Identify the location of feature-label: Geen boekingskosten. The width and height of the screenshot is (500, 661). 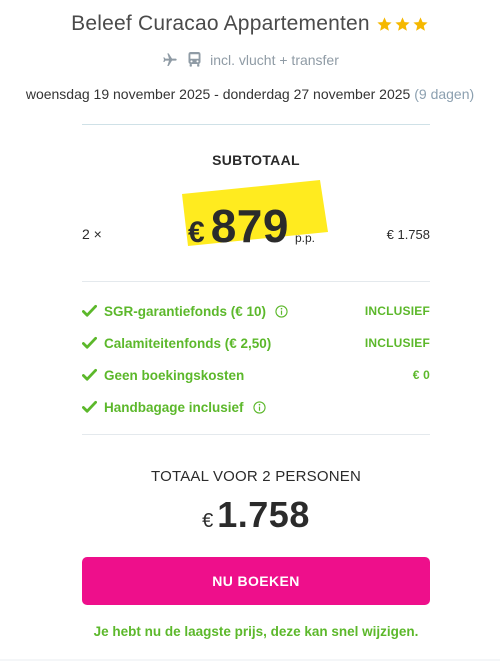
(174, 375).